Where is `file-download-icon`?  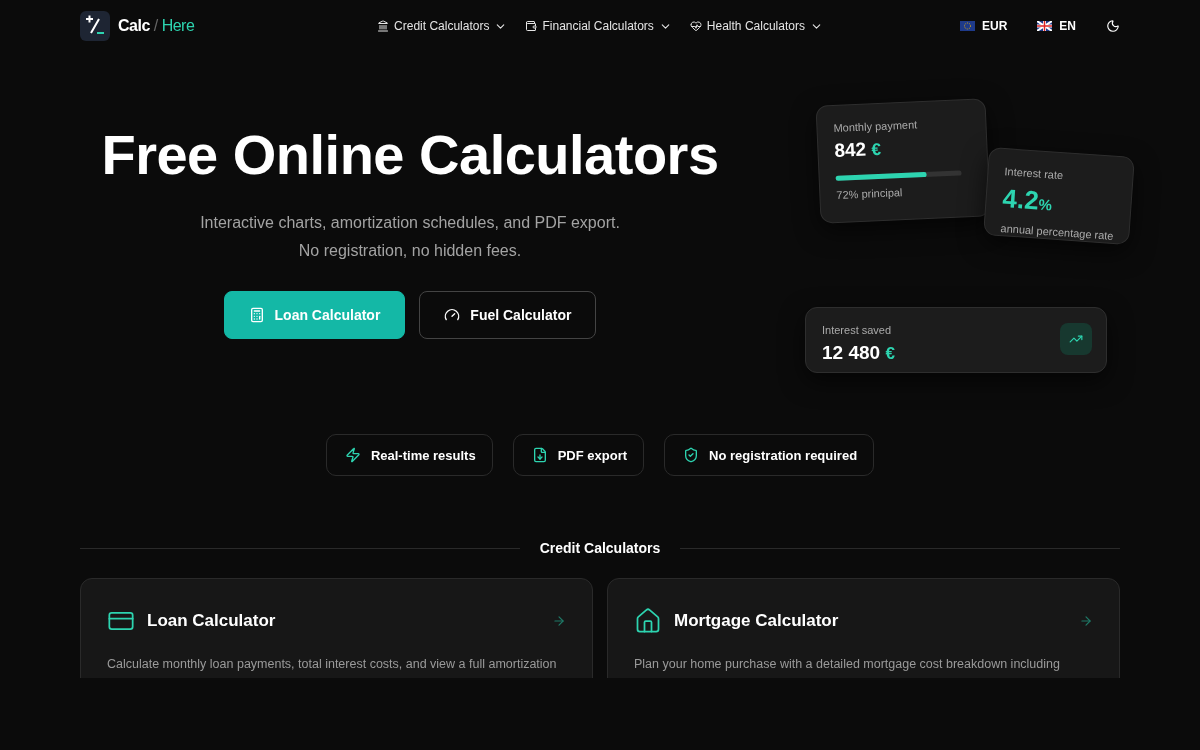
file-download-icon is located at coordinates (539, 455).